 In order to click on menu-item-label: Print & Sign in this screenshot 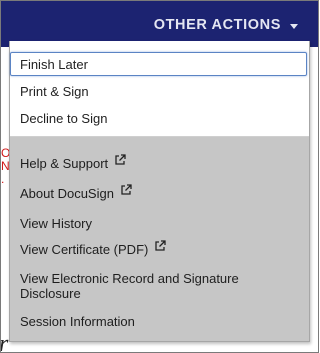, I will do `click(54, 91)`.